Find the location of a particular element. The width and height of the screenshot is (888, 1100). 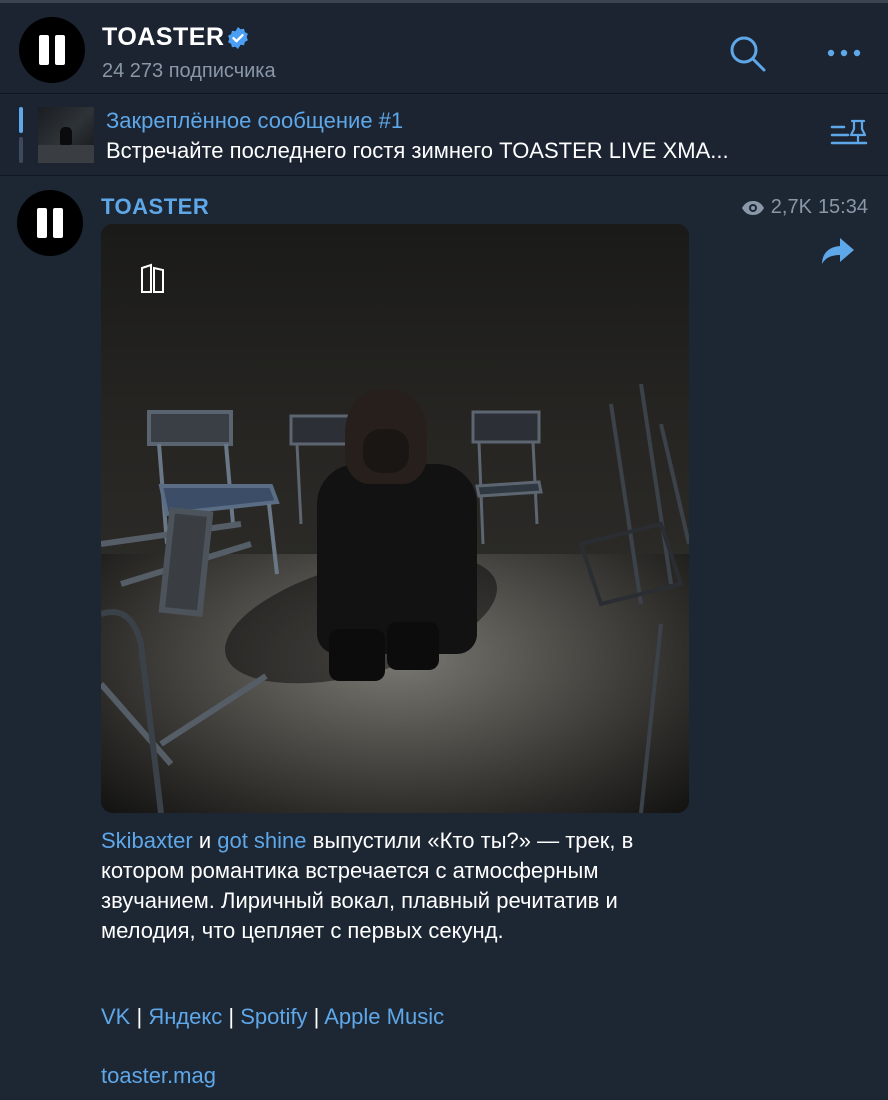

post-author: TOASTER is located at coordinates (155, 207).